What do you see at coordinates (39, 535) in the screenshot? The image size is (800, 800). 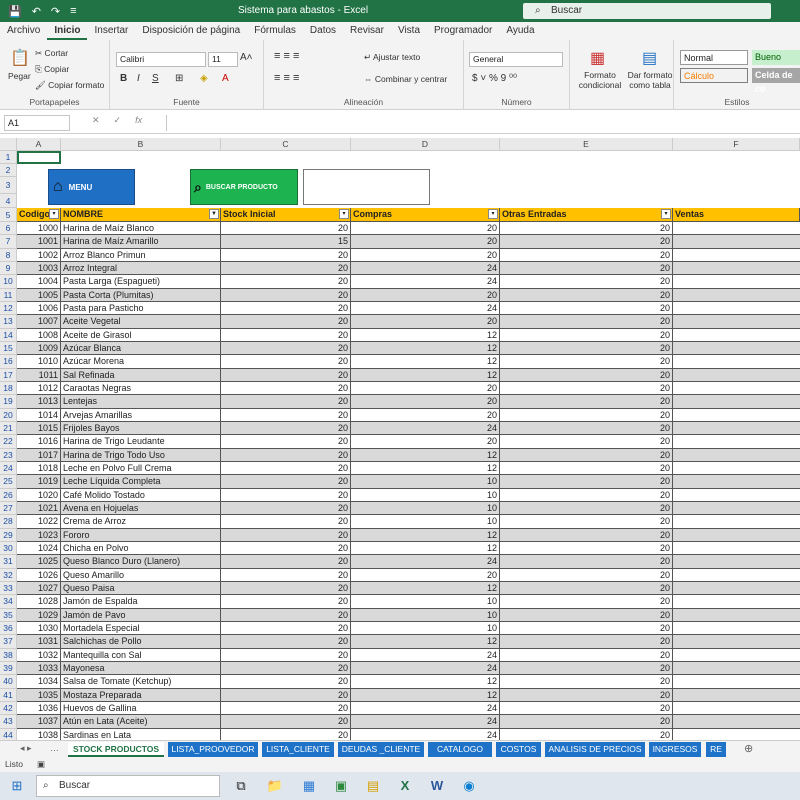 I see `table-cell: 1023` at bounding box center [39, 535].